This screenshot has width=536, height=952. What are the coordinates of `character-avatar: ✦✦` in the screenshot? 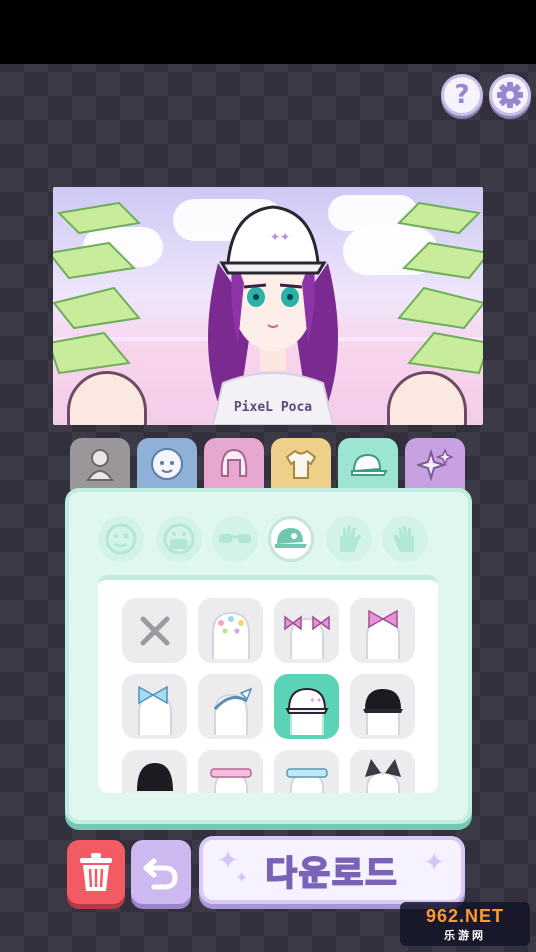 It's located at (273, 315).